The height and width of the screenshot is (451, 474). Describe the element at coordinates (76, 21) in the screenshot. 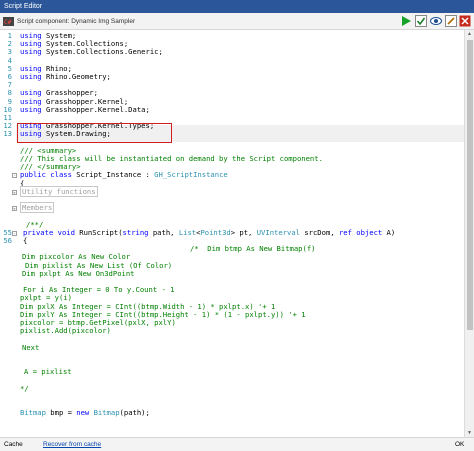

I see `component-title: Script component: Dynamic Img Sampler` at that location.